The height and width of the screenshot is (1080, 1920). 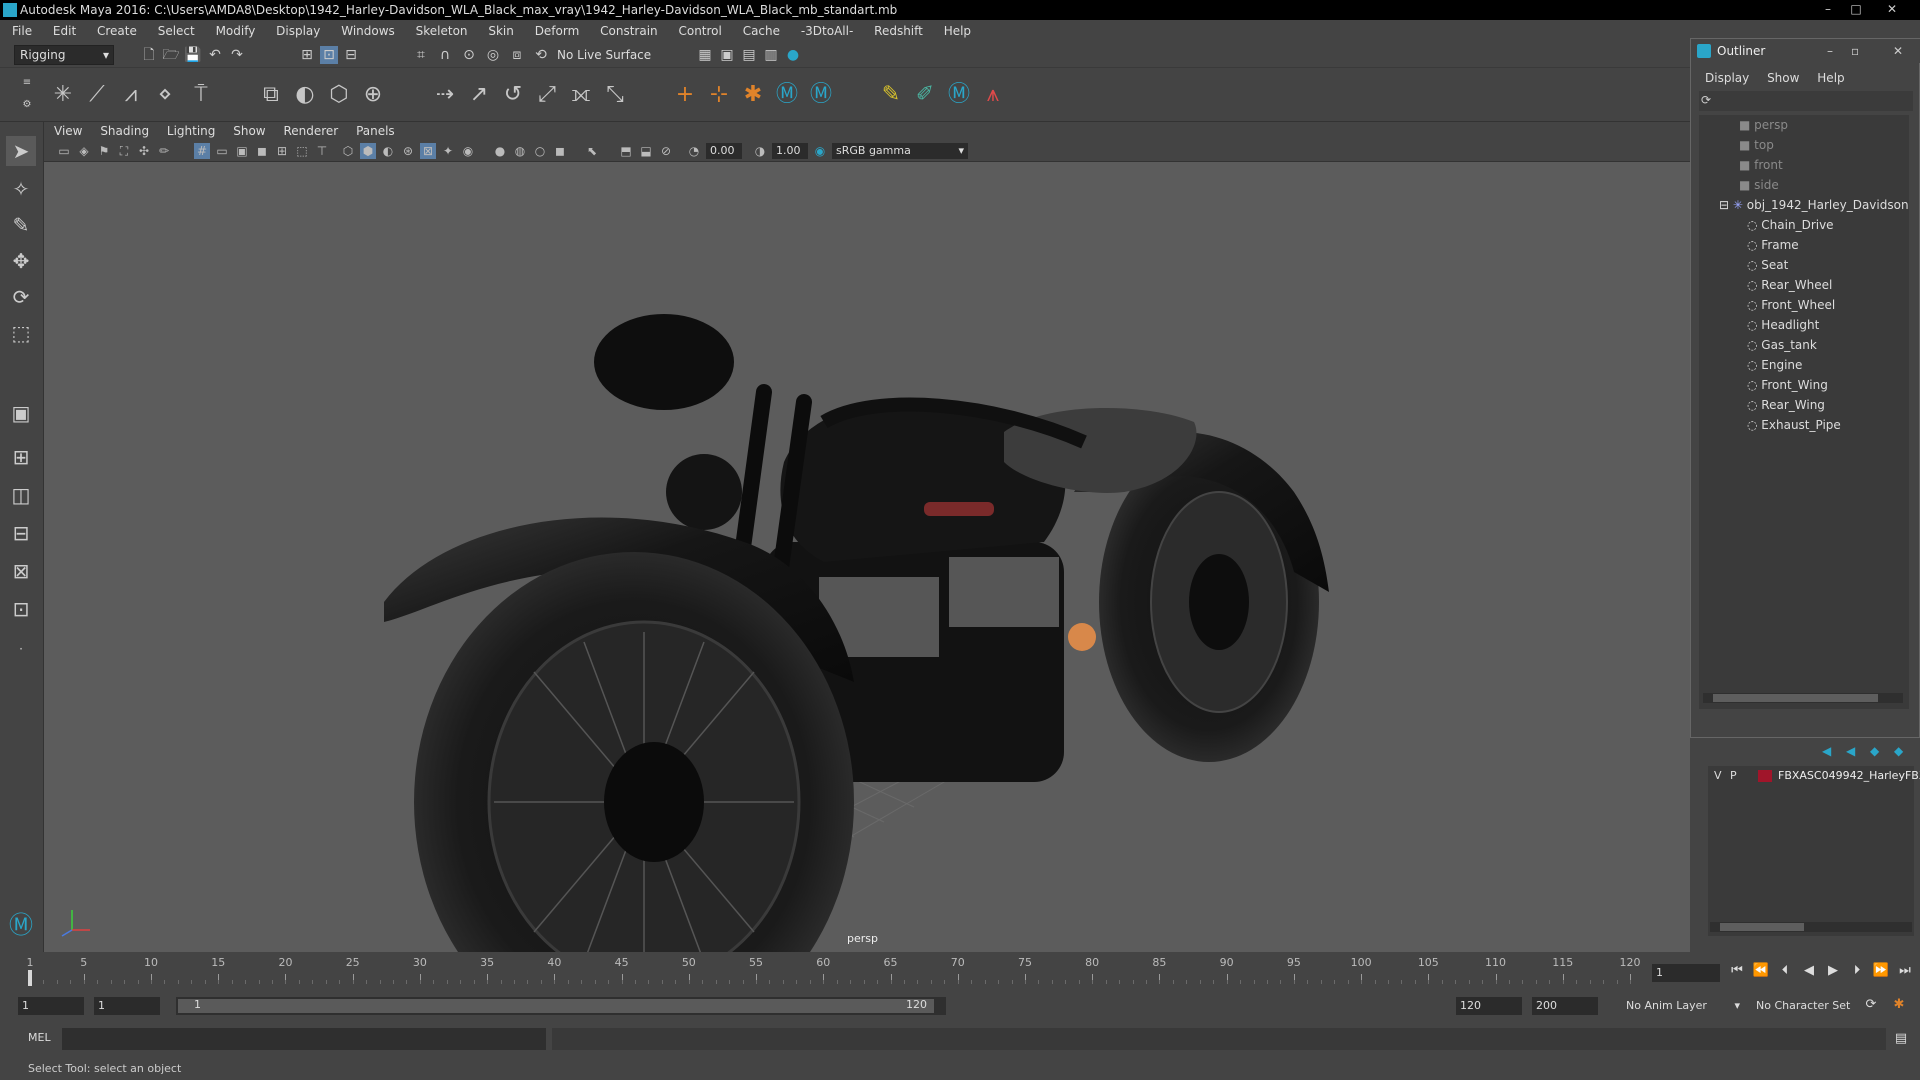 I want to click on colorspace-dropdown: sRGB gamma ▾, so click(x=900, y=151).